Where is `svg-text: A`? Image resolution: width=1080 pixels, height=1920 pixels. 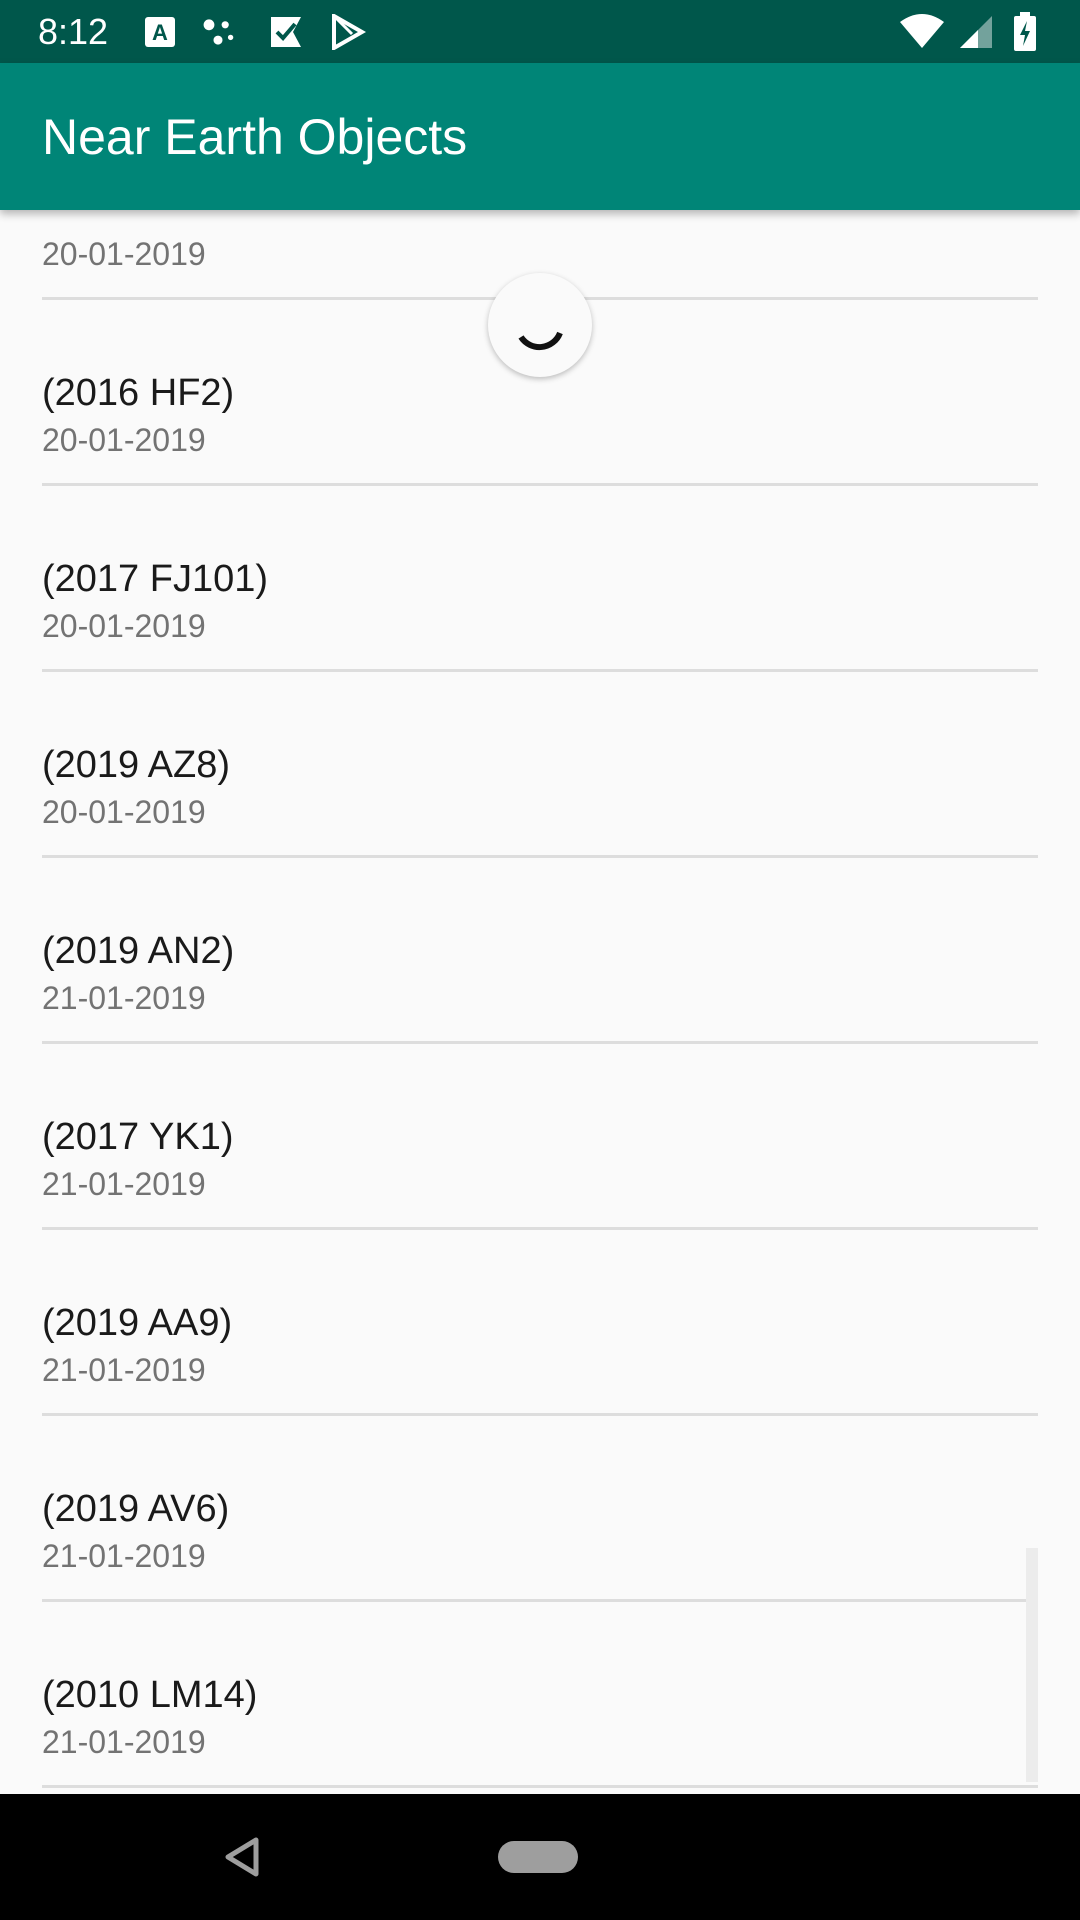 svg-text: A is located at coordinates (160, 32).